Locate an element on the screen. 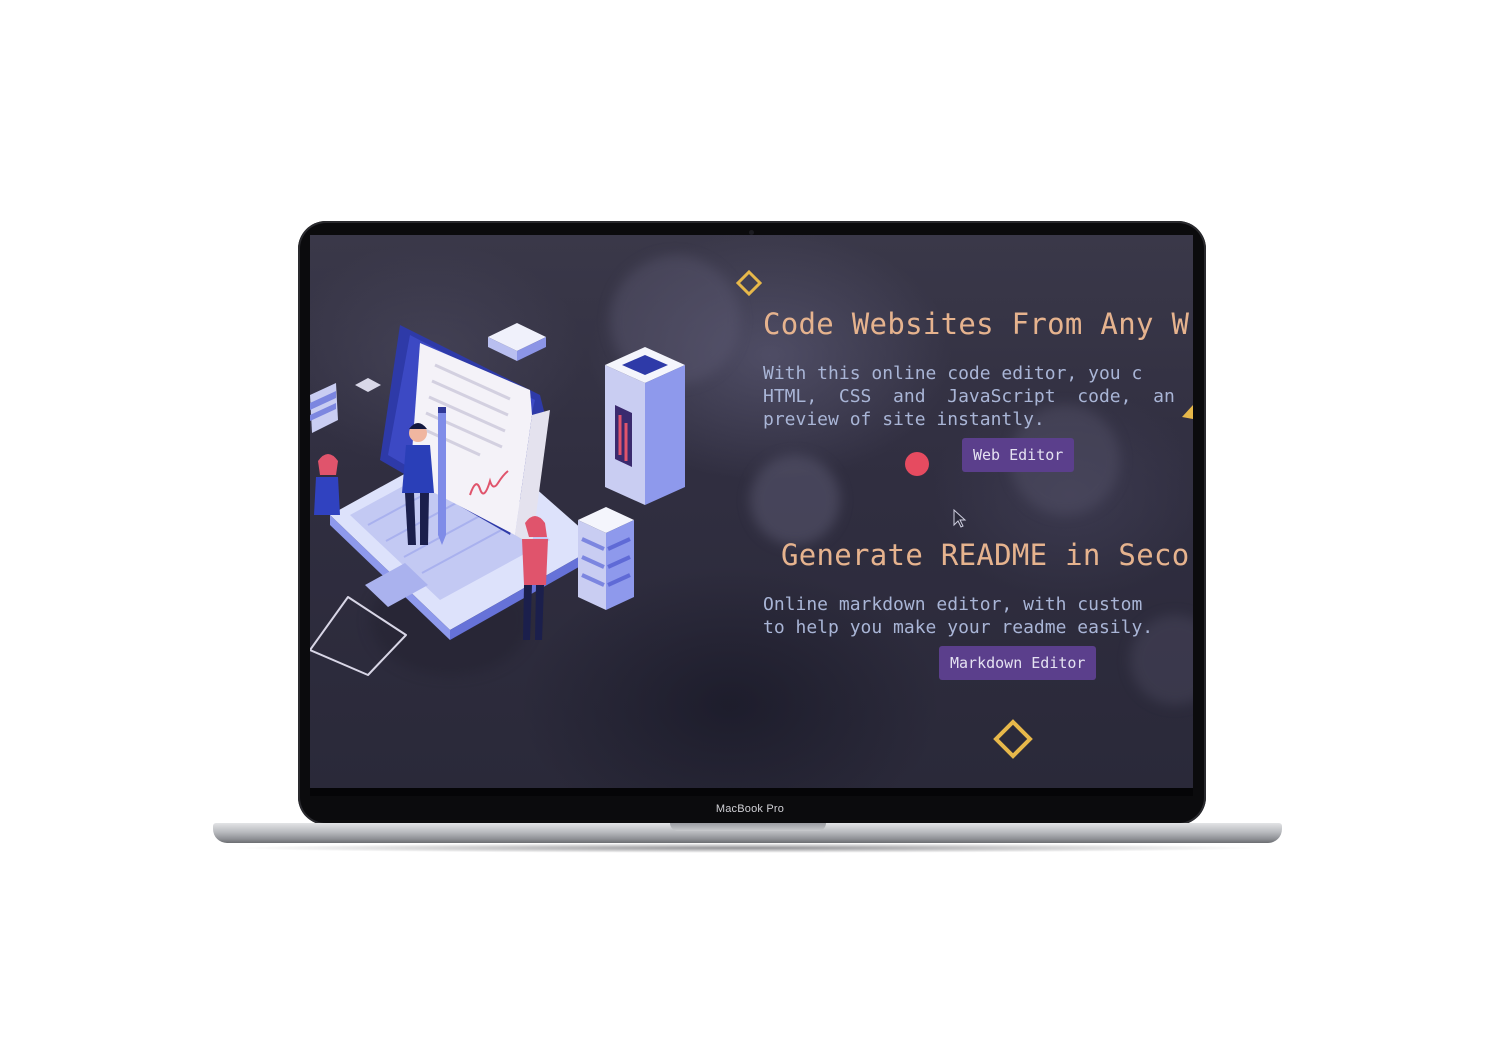 The image size is (1500, 1038). device-brand-label: MacBook Pro is located at coordinates (750, 809).